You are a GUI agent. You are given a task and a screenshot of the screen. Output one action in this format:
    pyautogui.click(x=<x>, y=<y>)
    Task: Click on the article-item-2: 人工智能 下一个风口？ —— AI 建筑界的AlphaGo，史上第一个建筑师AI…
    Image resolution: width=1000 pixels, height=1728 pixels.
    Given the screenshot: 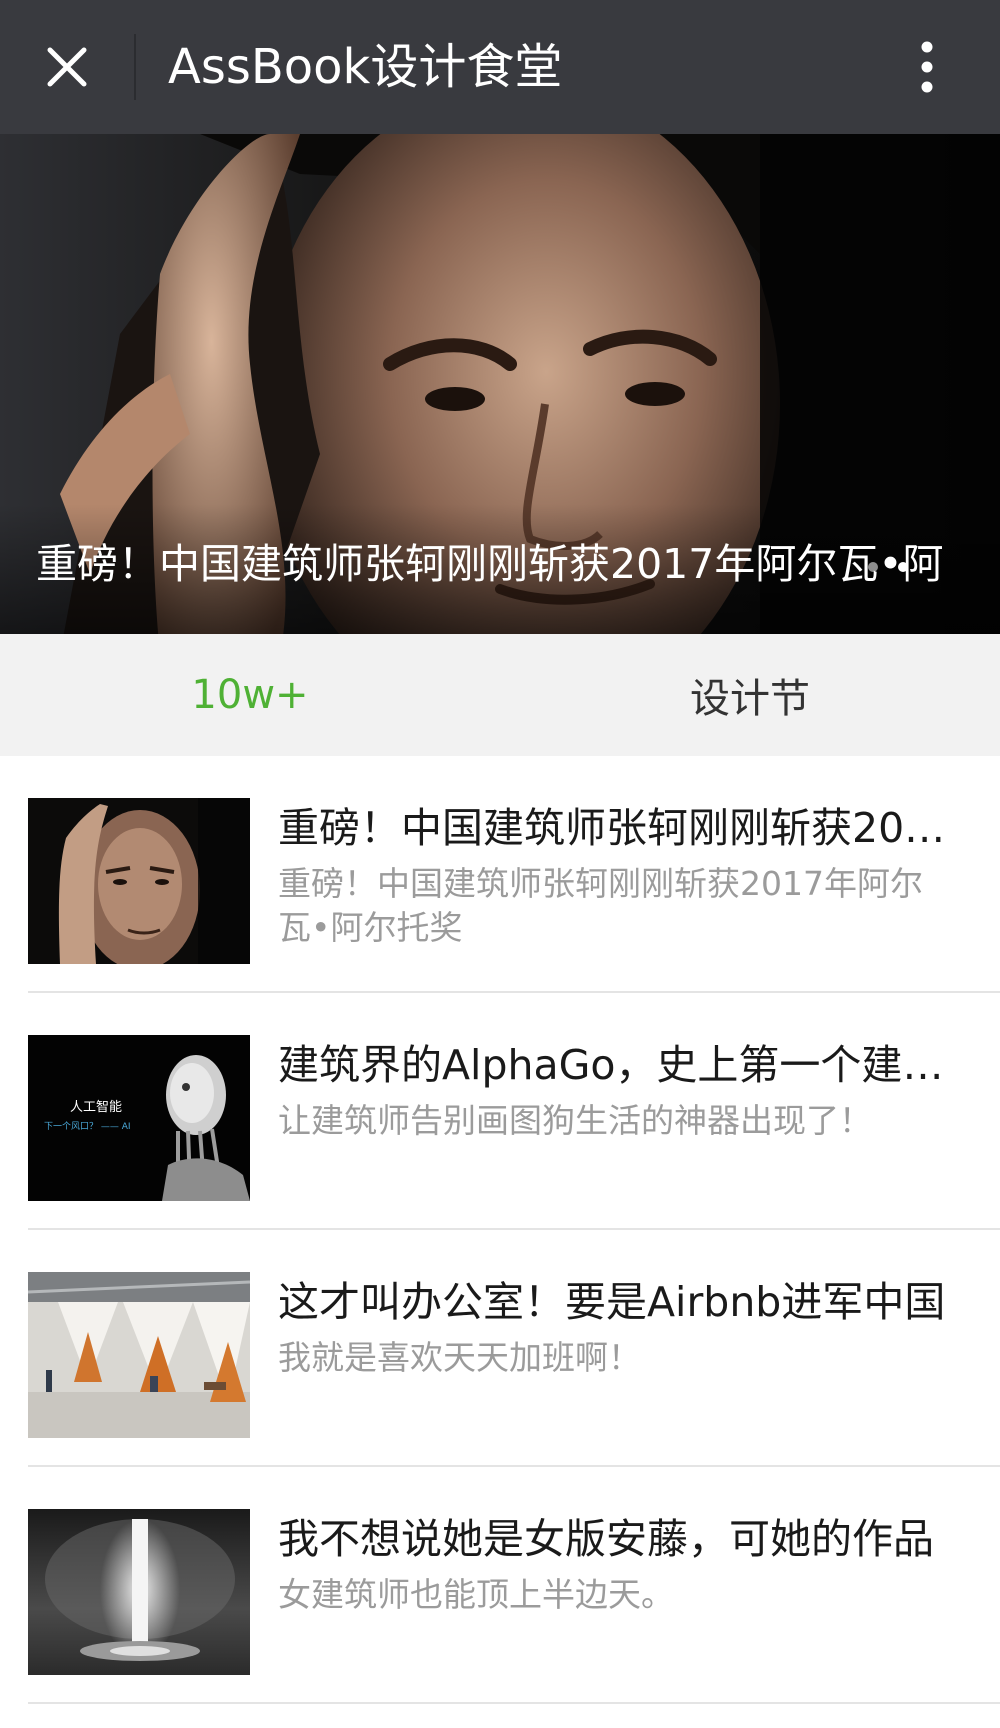 What is the action you would take?
    pyautogui.click(x=500, y=1111)
    